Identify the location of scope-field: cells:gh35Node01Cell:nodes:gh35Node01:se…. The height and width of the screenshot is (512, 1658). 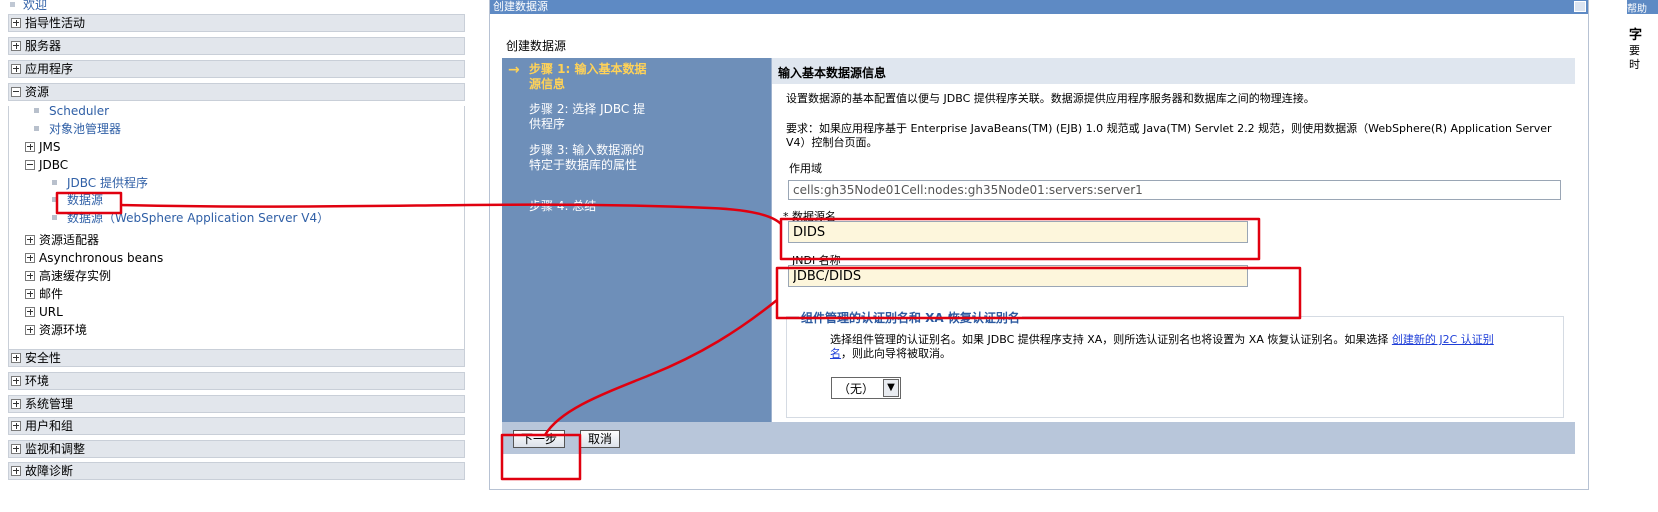
(1174, 190).